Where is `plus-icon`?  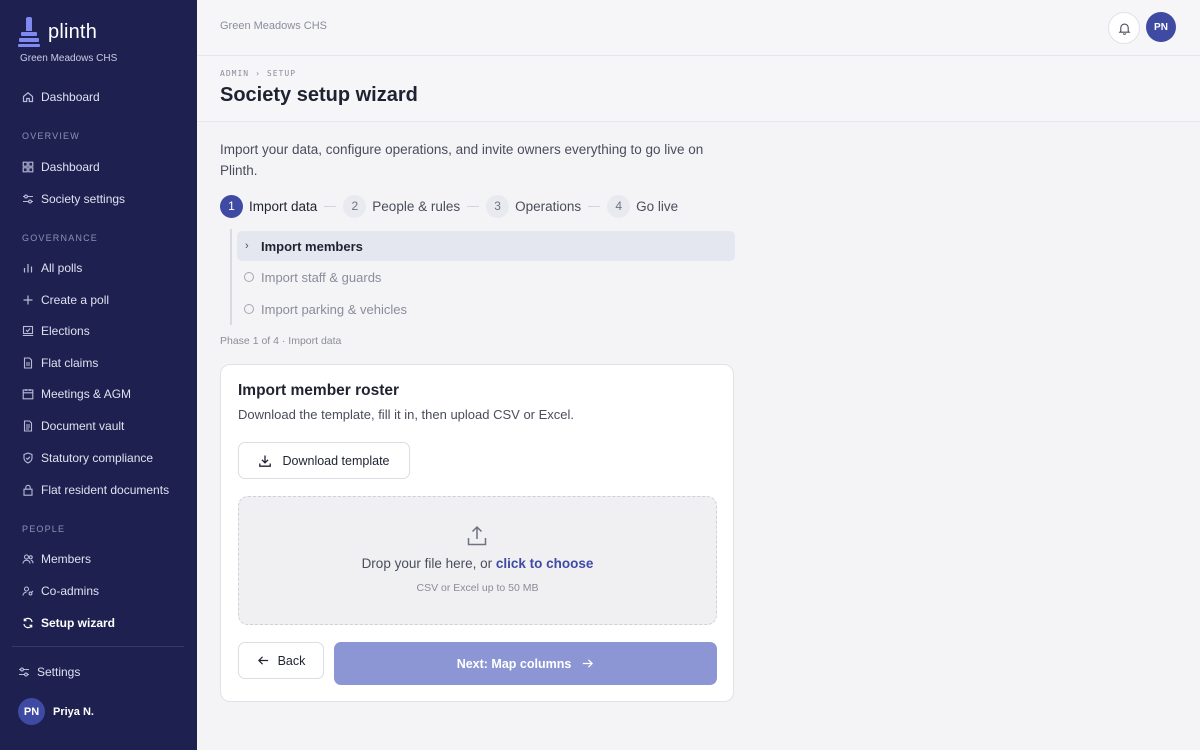
plus-icon is located at coordinates (28, 300).